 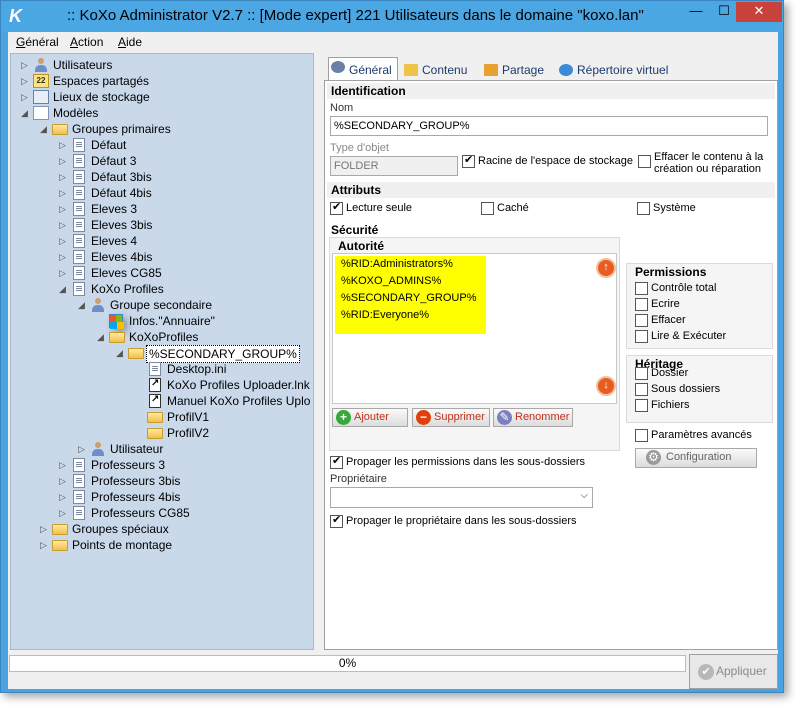 What do you see at coordinates (336, 208) in the screenshot?
I see `lecture-seule-checkbox-box` at bounding box center [336, 208].